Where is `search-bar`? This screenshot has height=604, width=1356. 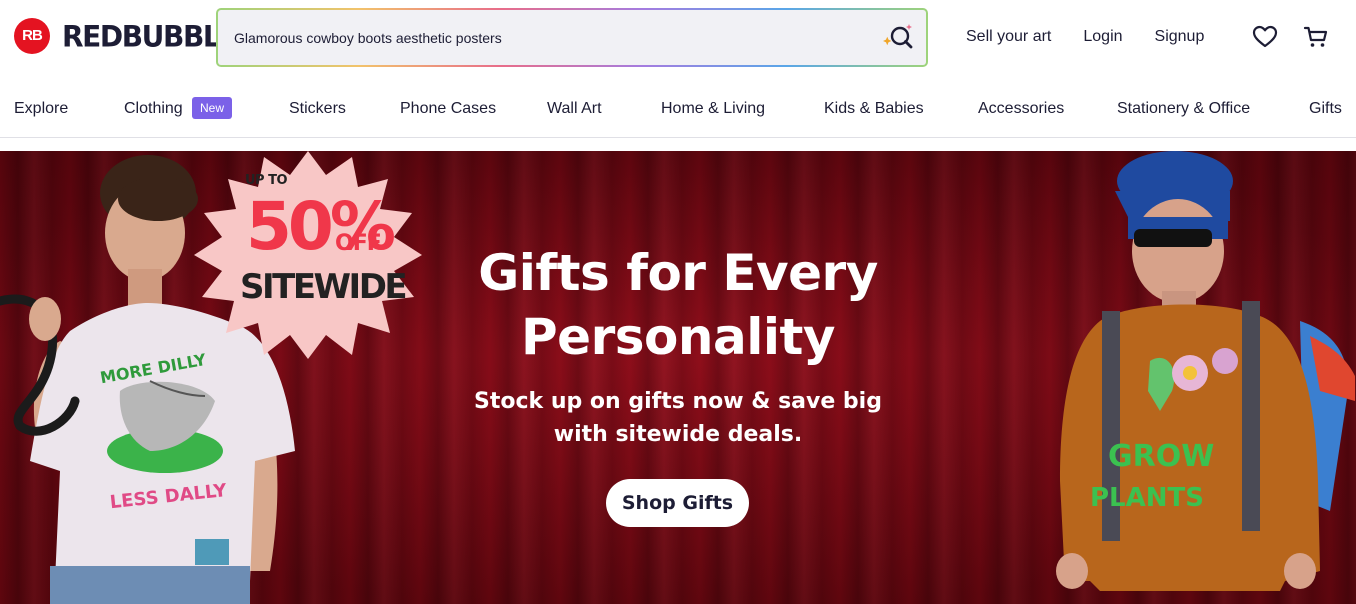 search-bar is located at coordinates (572, 37).